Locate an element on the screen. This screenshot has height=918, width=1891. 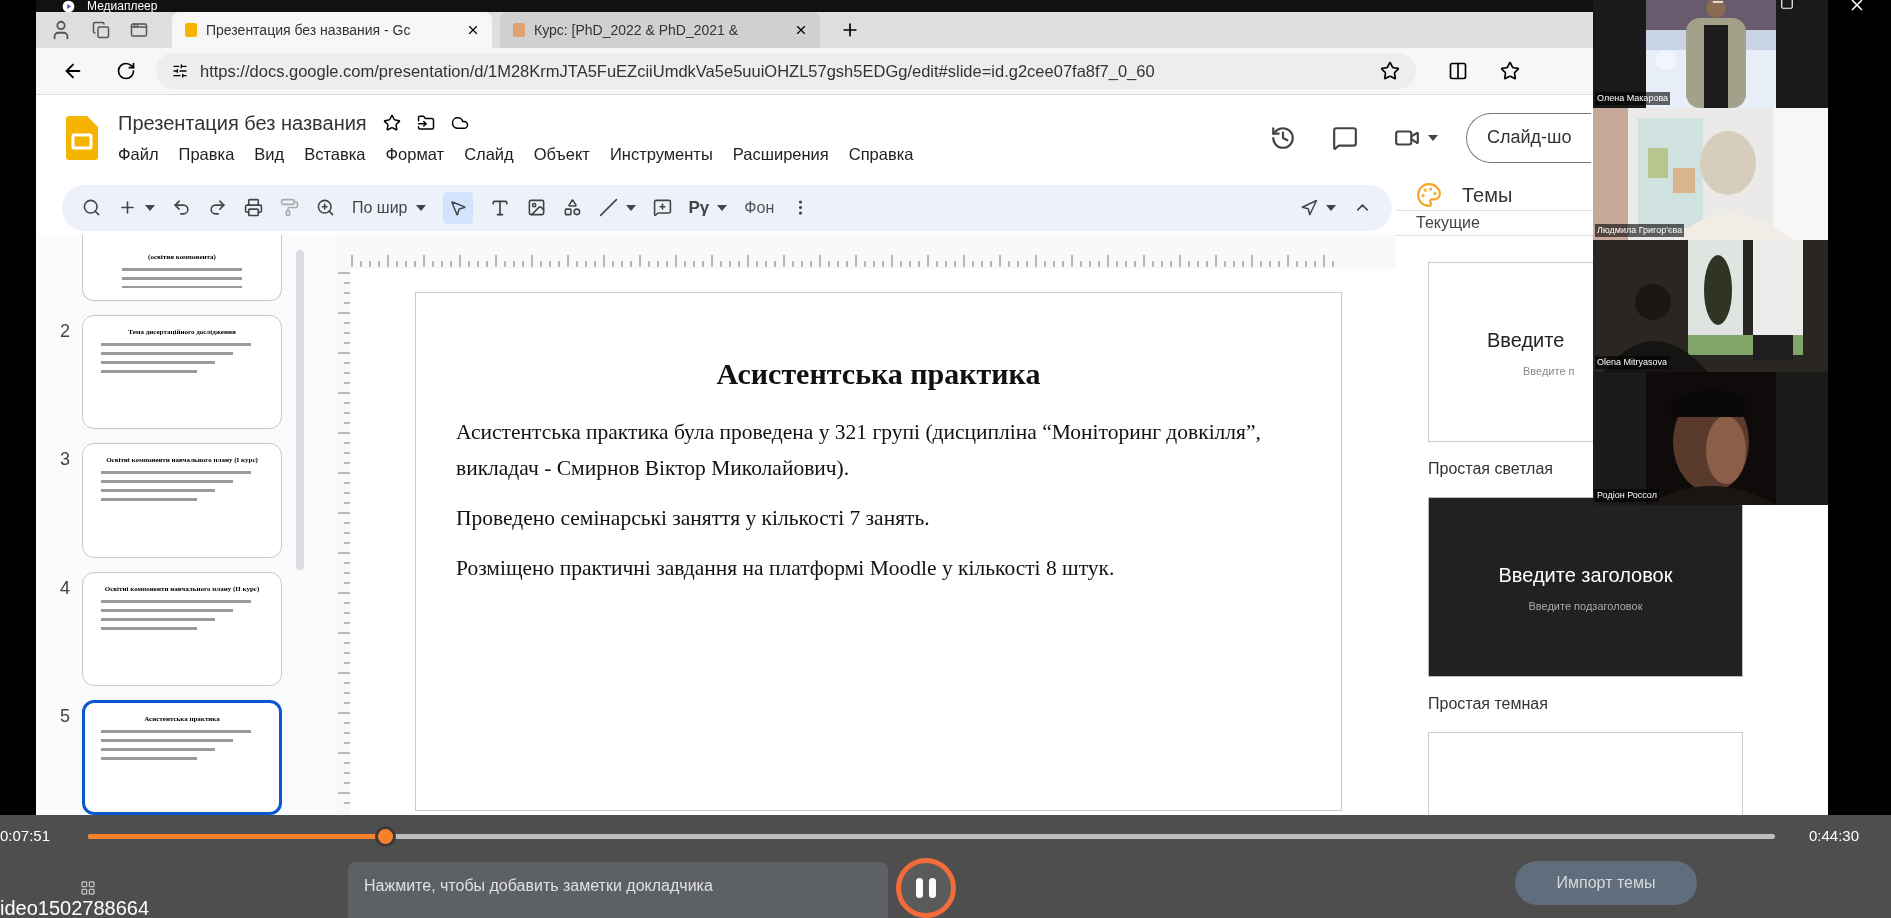
zoom-dropdown: По шир is located at coordinates (389, 207).